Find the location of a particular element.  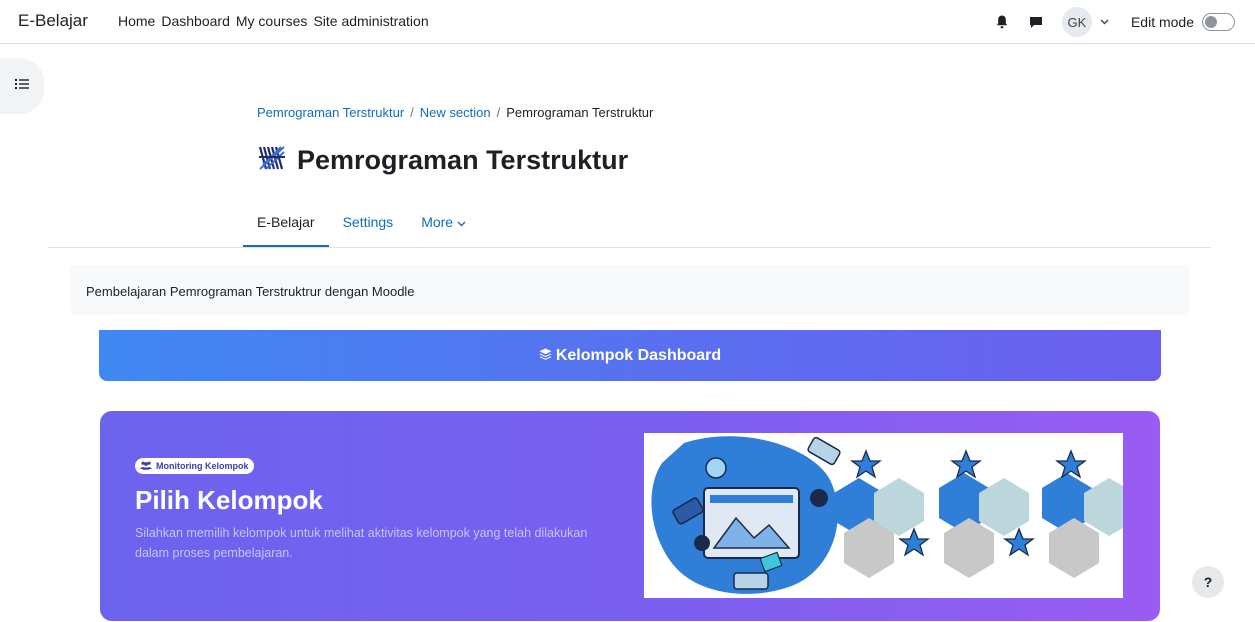

nav-link-dashboard: Dashboard is located at coordinates (195, 21).